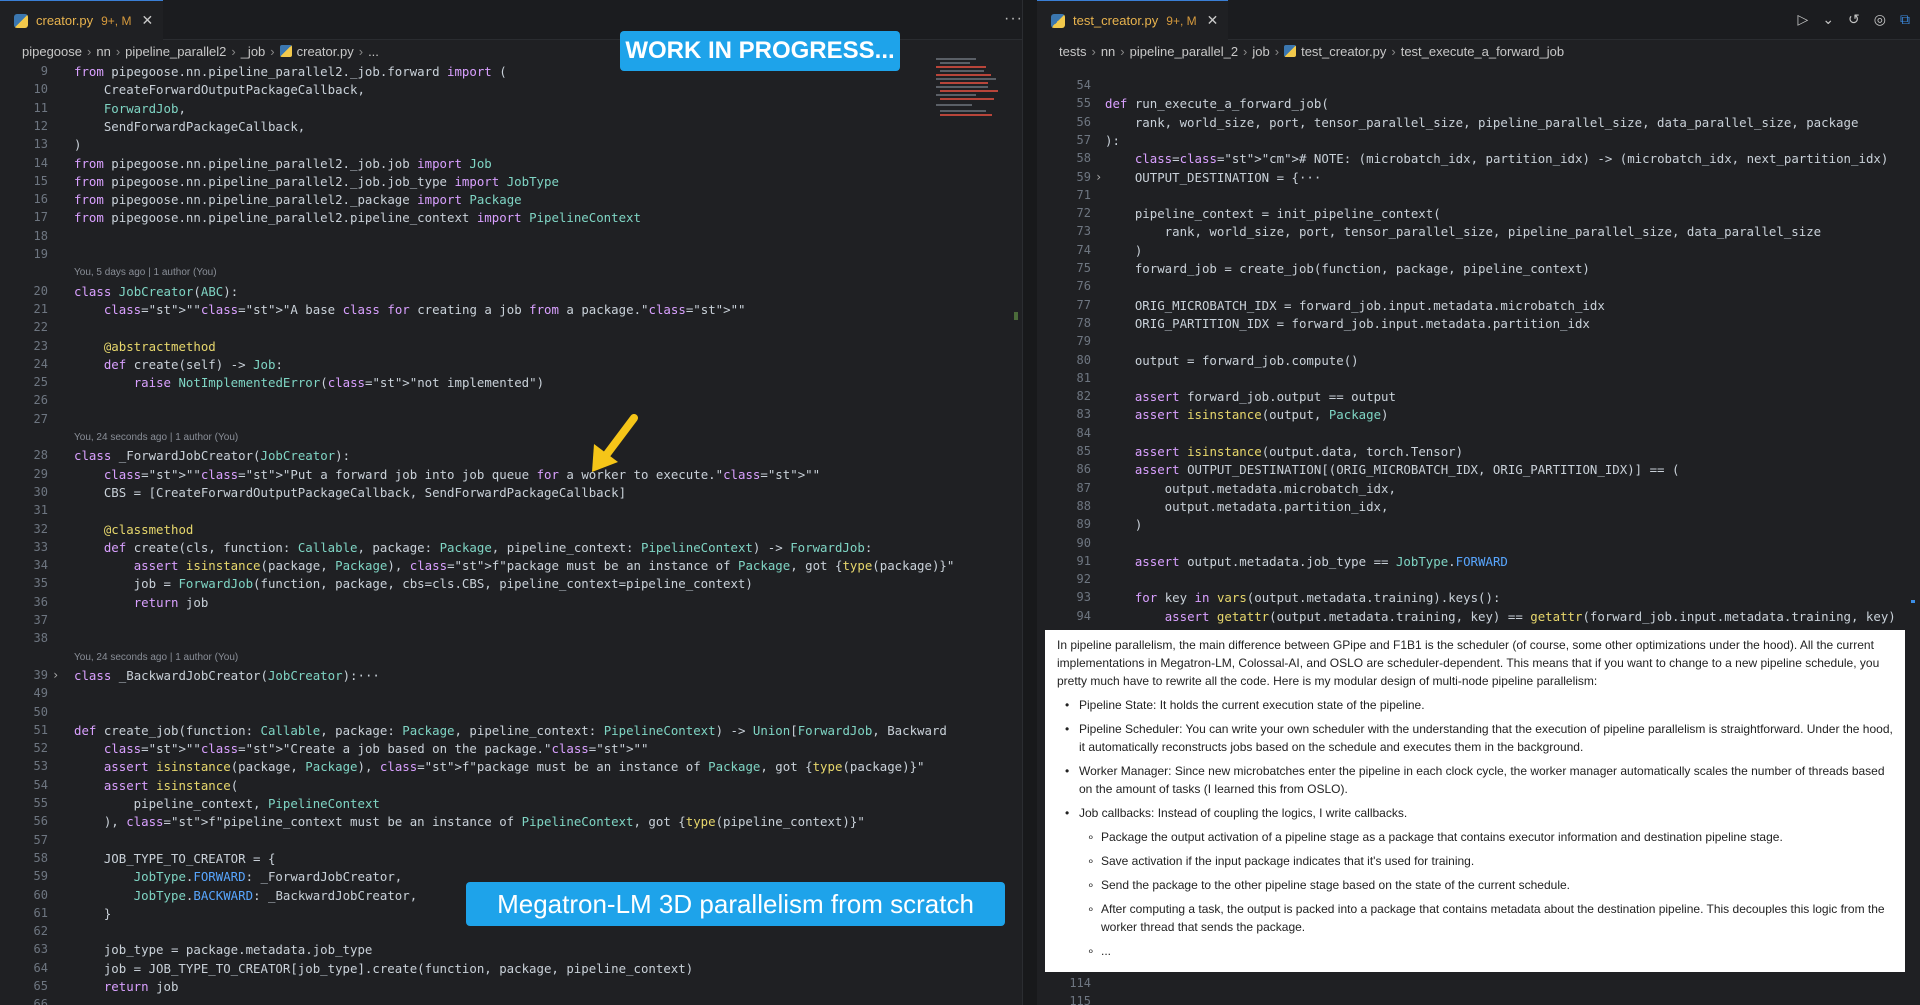  What do you see at coordinates (1083, 139) in the screenshot?
I see `line-number: 57` at bounding box center [1083, 139].